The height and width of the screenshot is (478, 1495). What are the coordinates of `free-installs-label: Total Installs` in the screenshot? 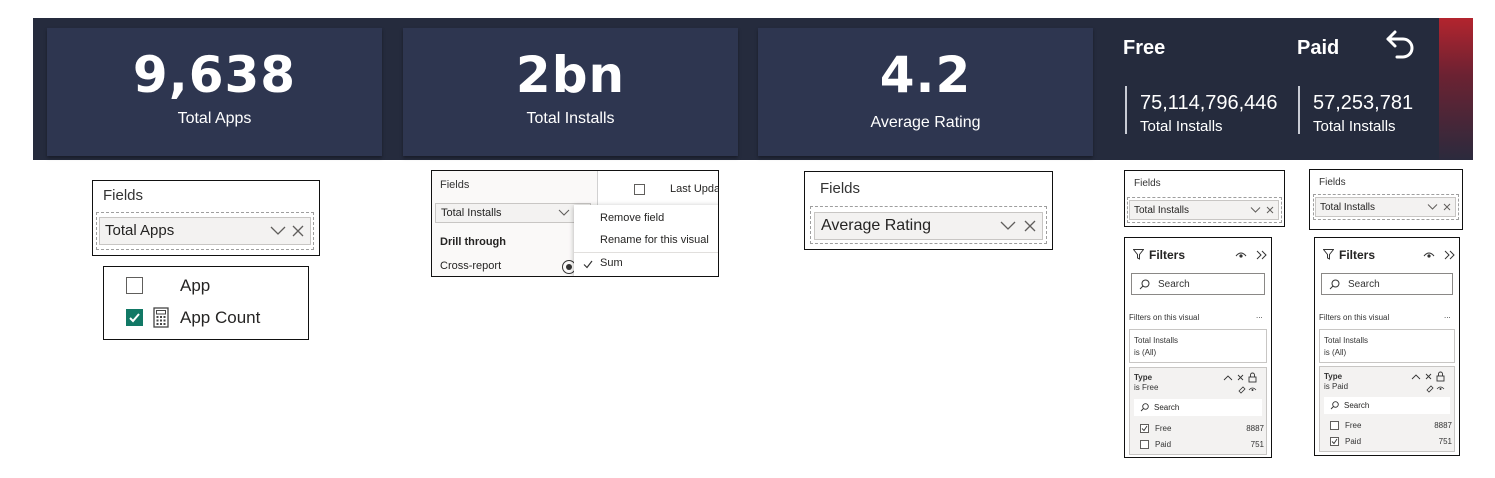 It's located at (1181, 126).